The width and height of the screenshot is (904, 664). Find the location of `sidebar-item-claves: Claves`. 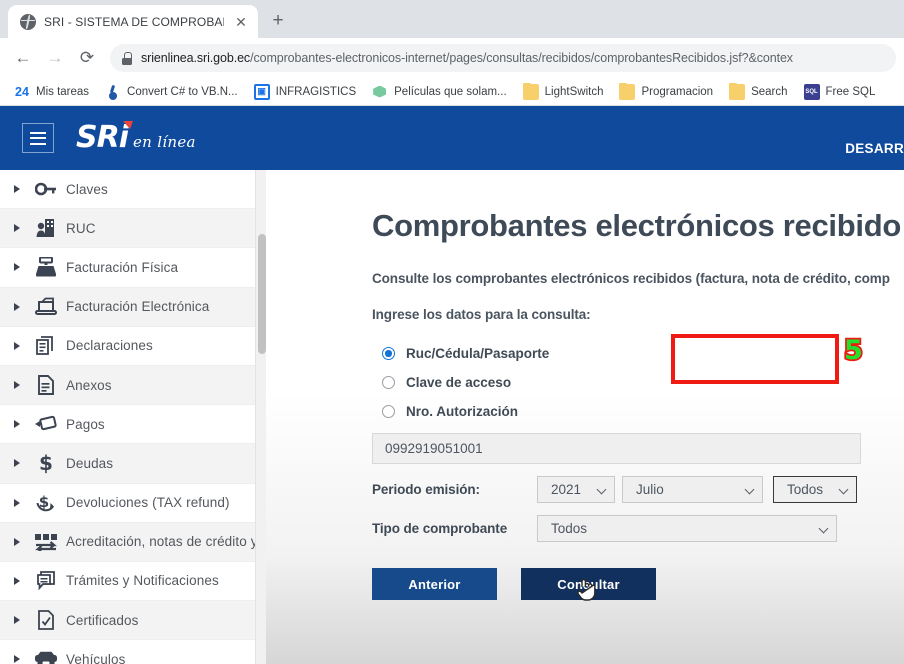

sidebar-item-claves: Claves is located at coordinates (133, 190).